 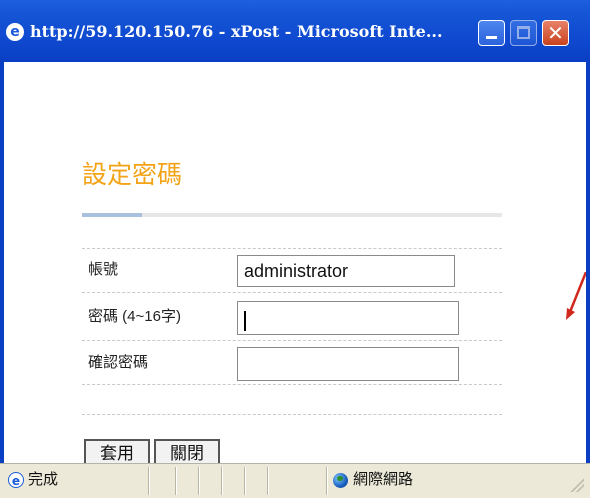 What do you see at coordinates (15, 32) in the screenshot?
I see `ie-icon: e` at bounding box center [15, 32].